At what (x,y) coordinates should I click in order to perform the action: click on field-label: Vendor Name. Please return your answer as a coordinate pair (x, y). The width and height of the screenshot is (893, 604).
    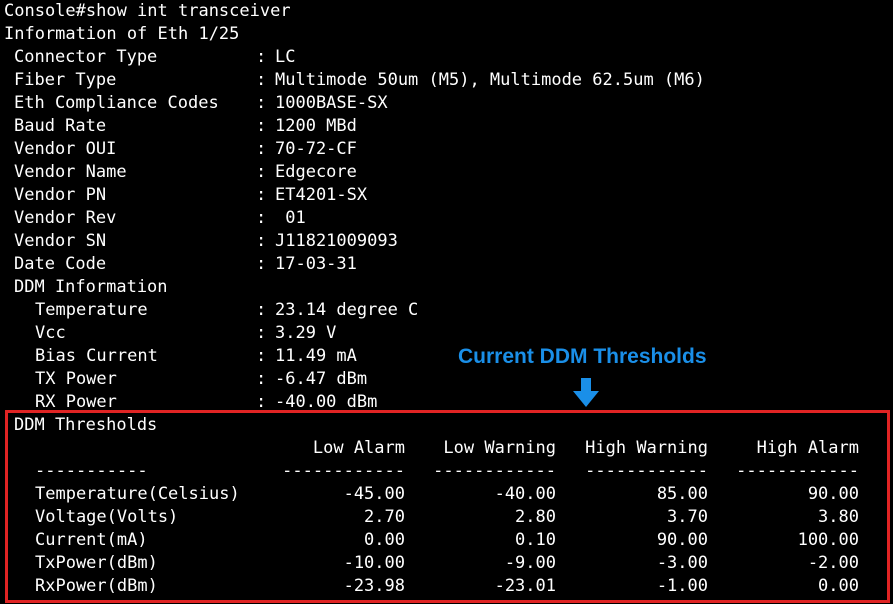
    Looking at the image, I should click on (70, 172).